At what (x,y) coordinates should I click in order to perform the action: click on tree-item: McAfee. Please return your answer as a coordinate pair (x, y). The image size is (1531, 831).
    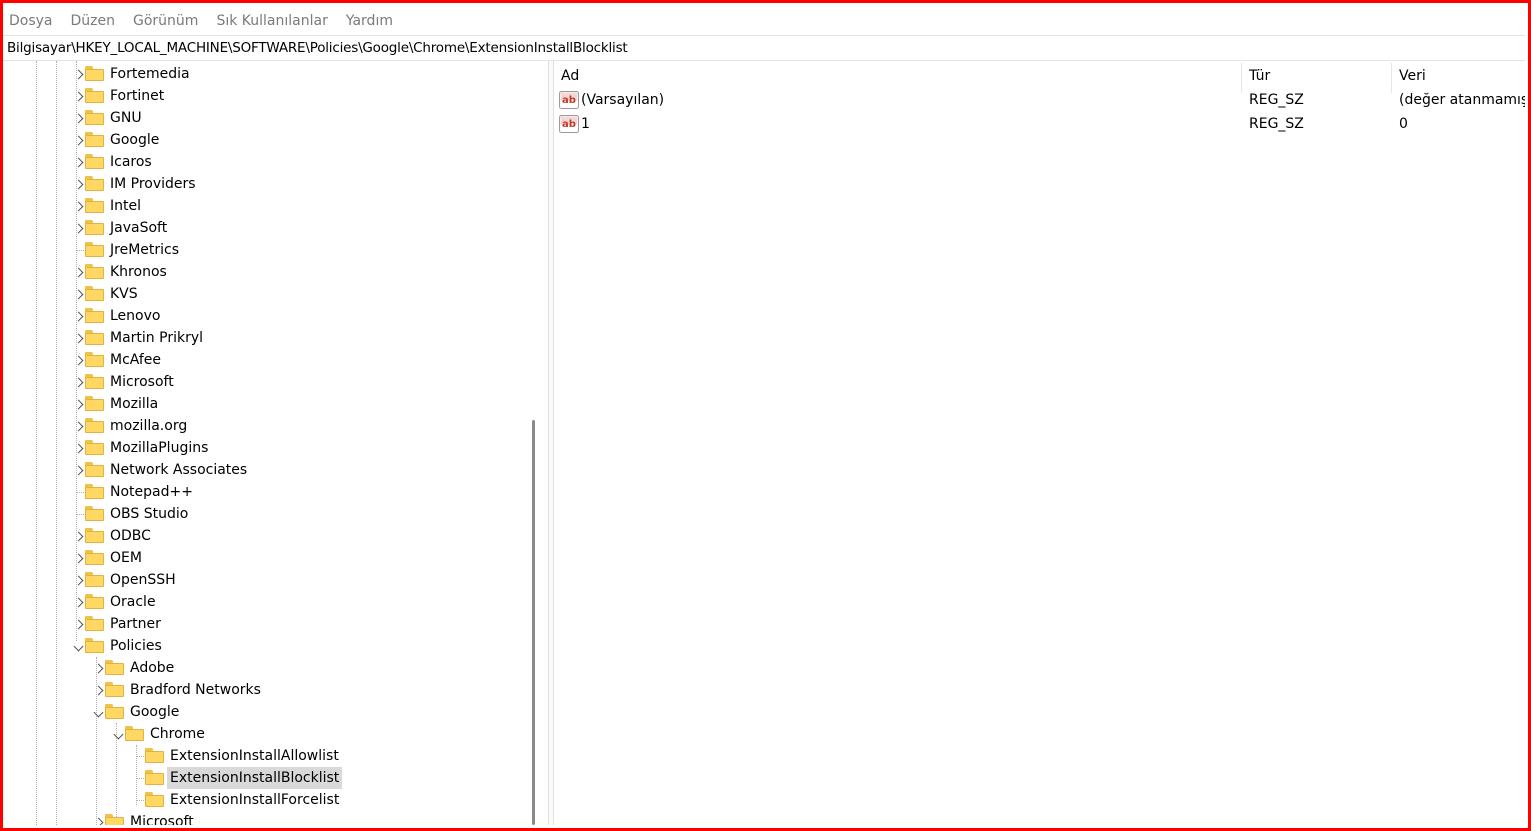
    Looking at the image, I should click on (263, 360).